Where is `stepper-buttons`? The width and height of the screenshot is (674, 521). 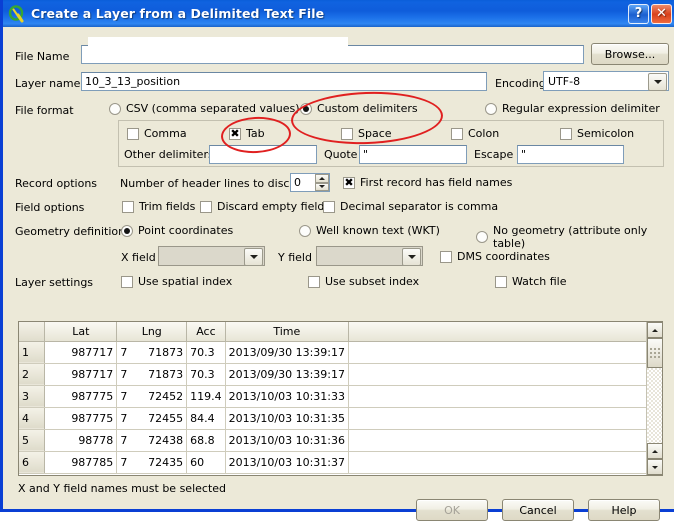
stepper-buttons is located at coordinates (322, 182).